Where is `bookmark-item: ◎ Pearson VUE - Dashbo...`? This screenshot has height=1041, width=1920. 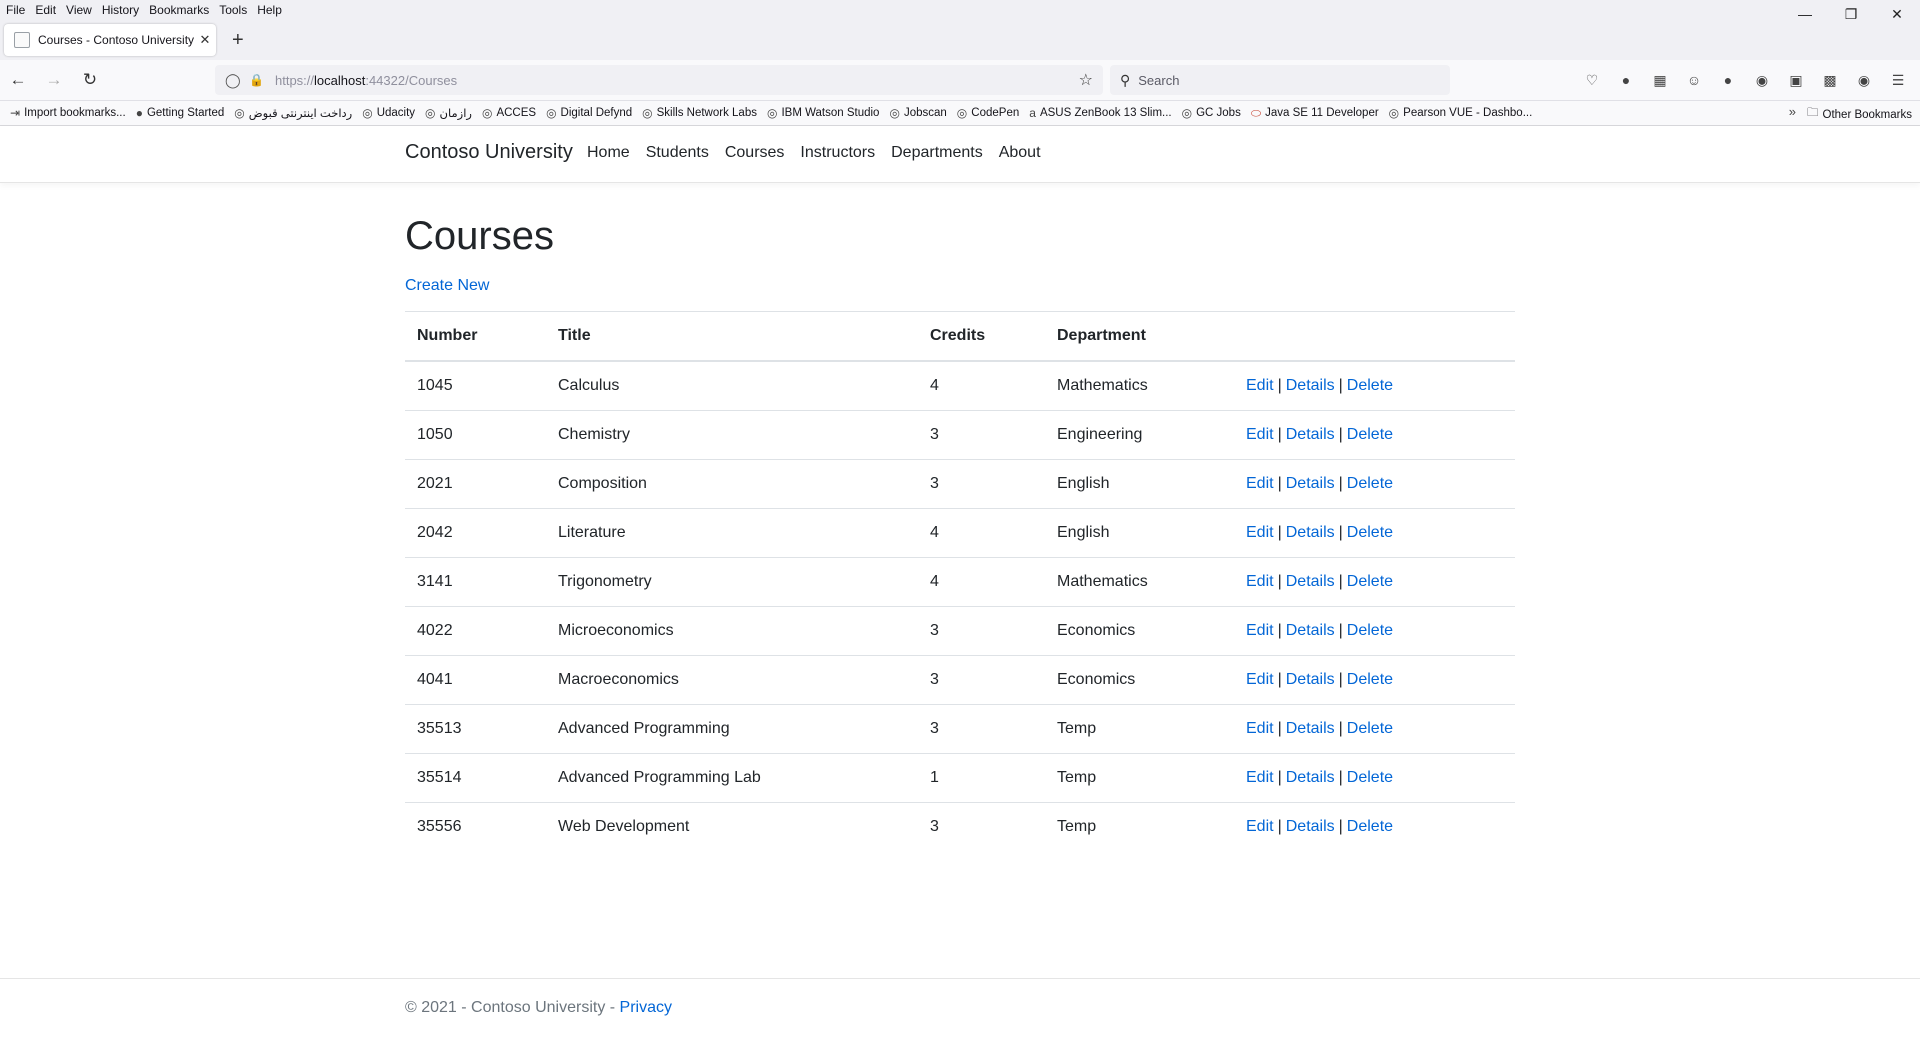
bookmark-item: ◎ Pearson VUE - Dashbo... is located at coordinates (1461, 113).